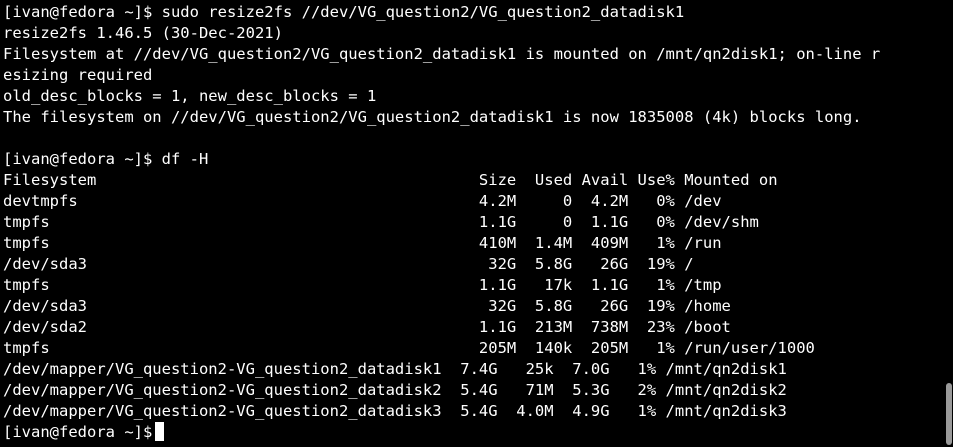 The width and height of the screenshot is (953, 447). I want to click on output-line: old_desc_blocks = 1, new_desc_blocks = 1, so click(190, 96).